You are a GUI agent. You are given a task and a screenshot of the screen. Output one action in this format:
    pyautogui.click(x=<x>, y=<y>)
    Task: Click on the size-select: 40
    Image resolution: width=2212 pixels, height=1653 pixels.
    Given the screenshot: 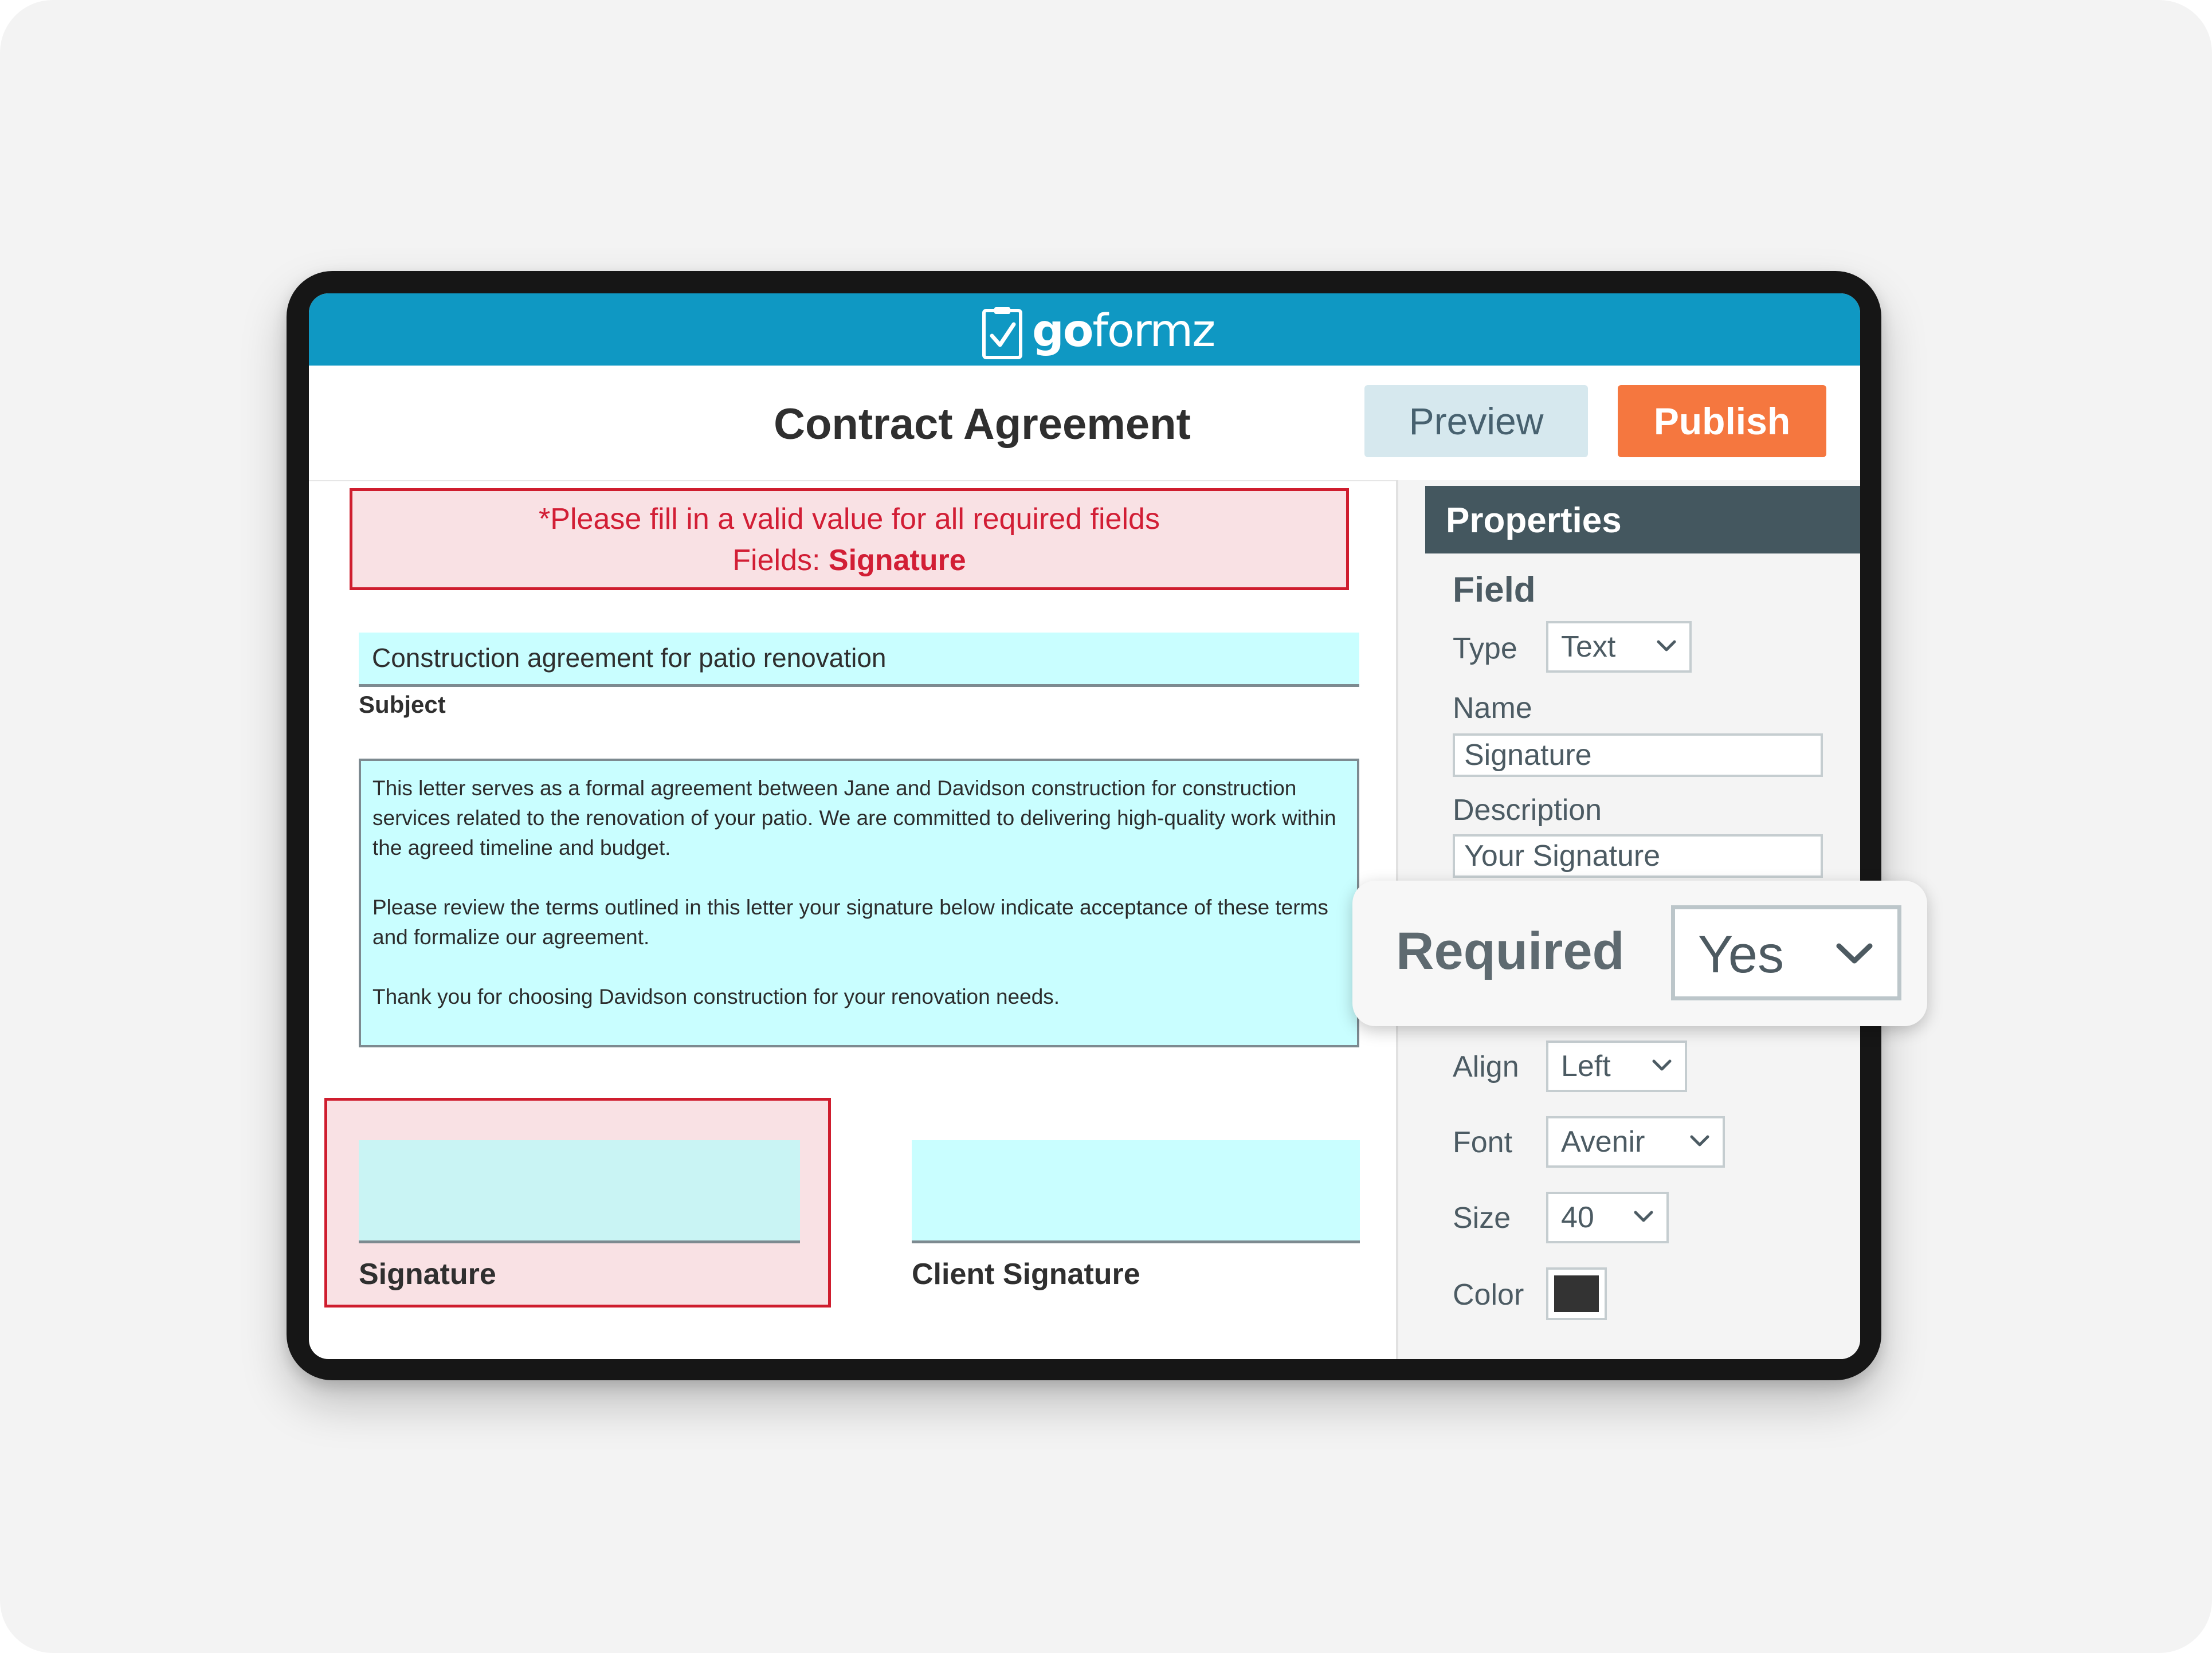 What is the action you would take?
    pyautogui.click(x=1607, y=1217)
    